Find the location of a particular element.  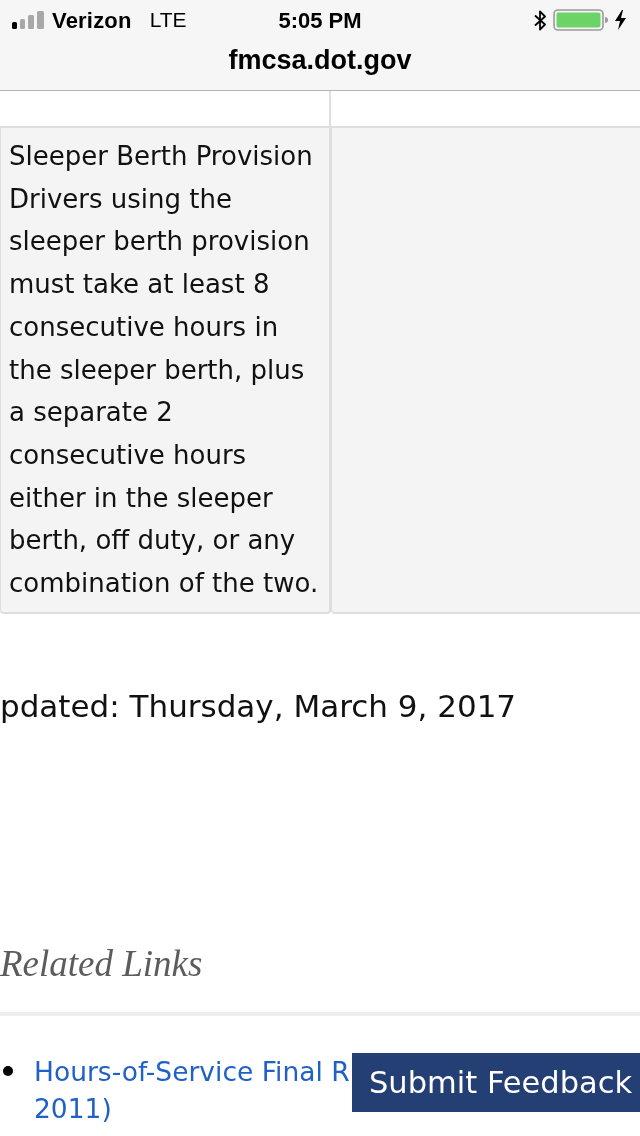

battery-icon is located at coordinates (581, 20).